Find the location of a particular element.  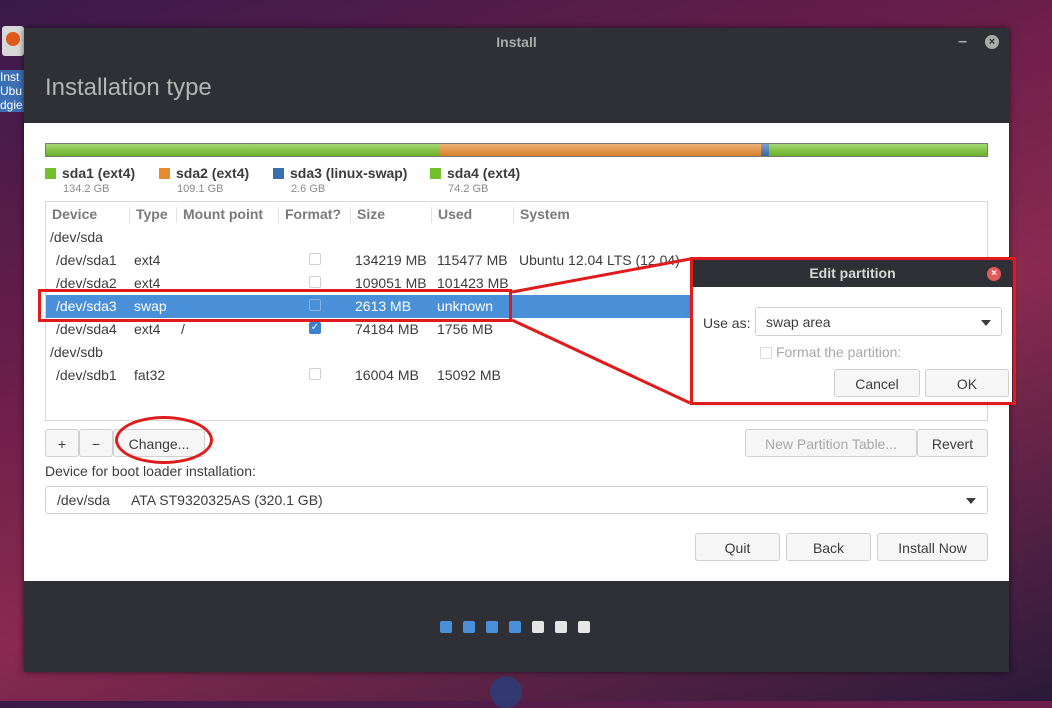

cell-size: 74184 MB is located at coordinates (387, 329).